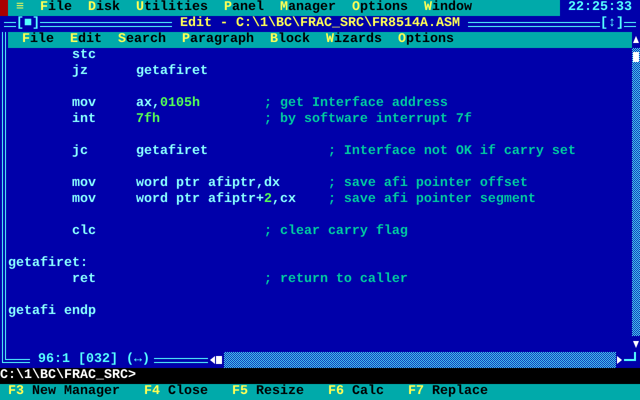 The width and height of the screenshot is (640, 400). Describe the element at coordinates (104, 8) in the screenshot. I see `menu-item: Disk` at that location.